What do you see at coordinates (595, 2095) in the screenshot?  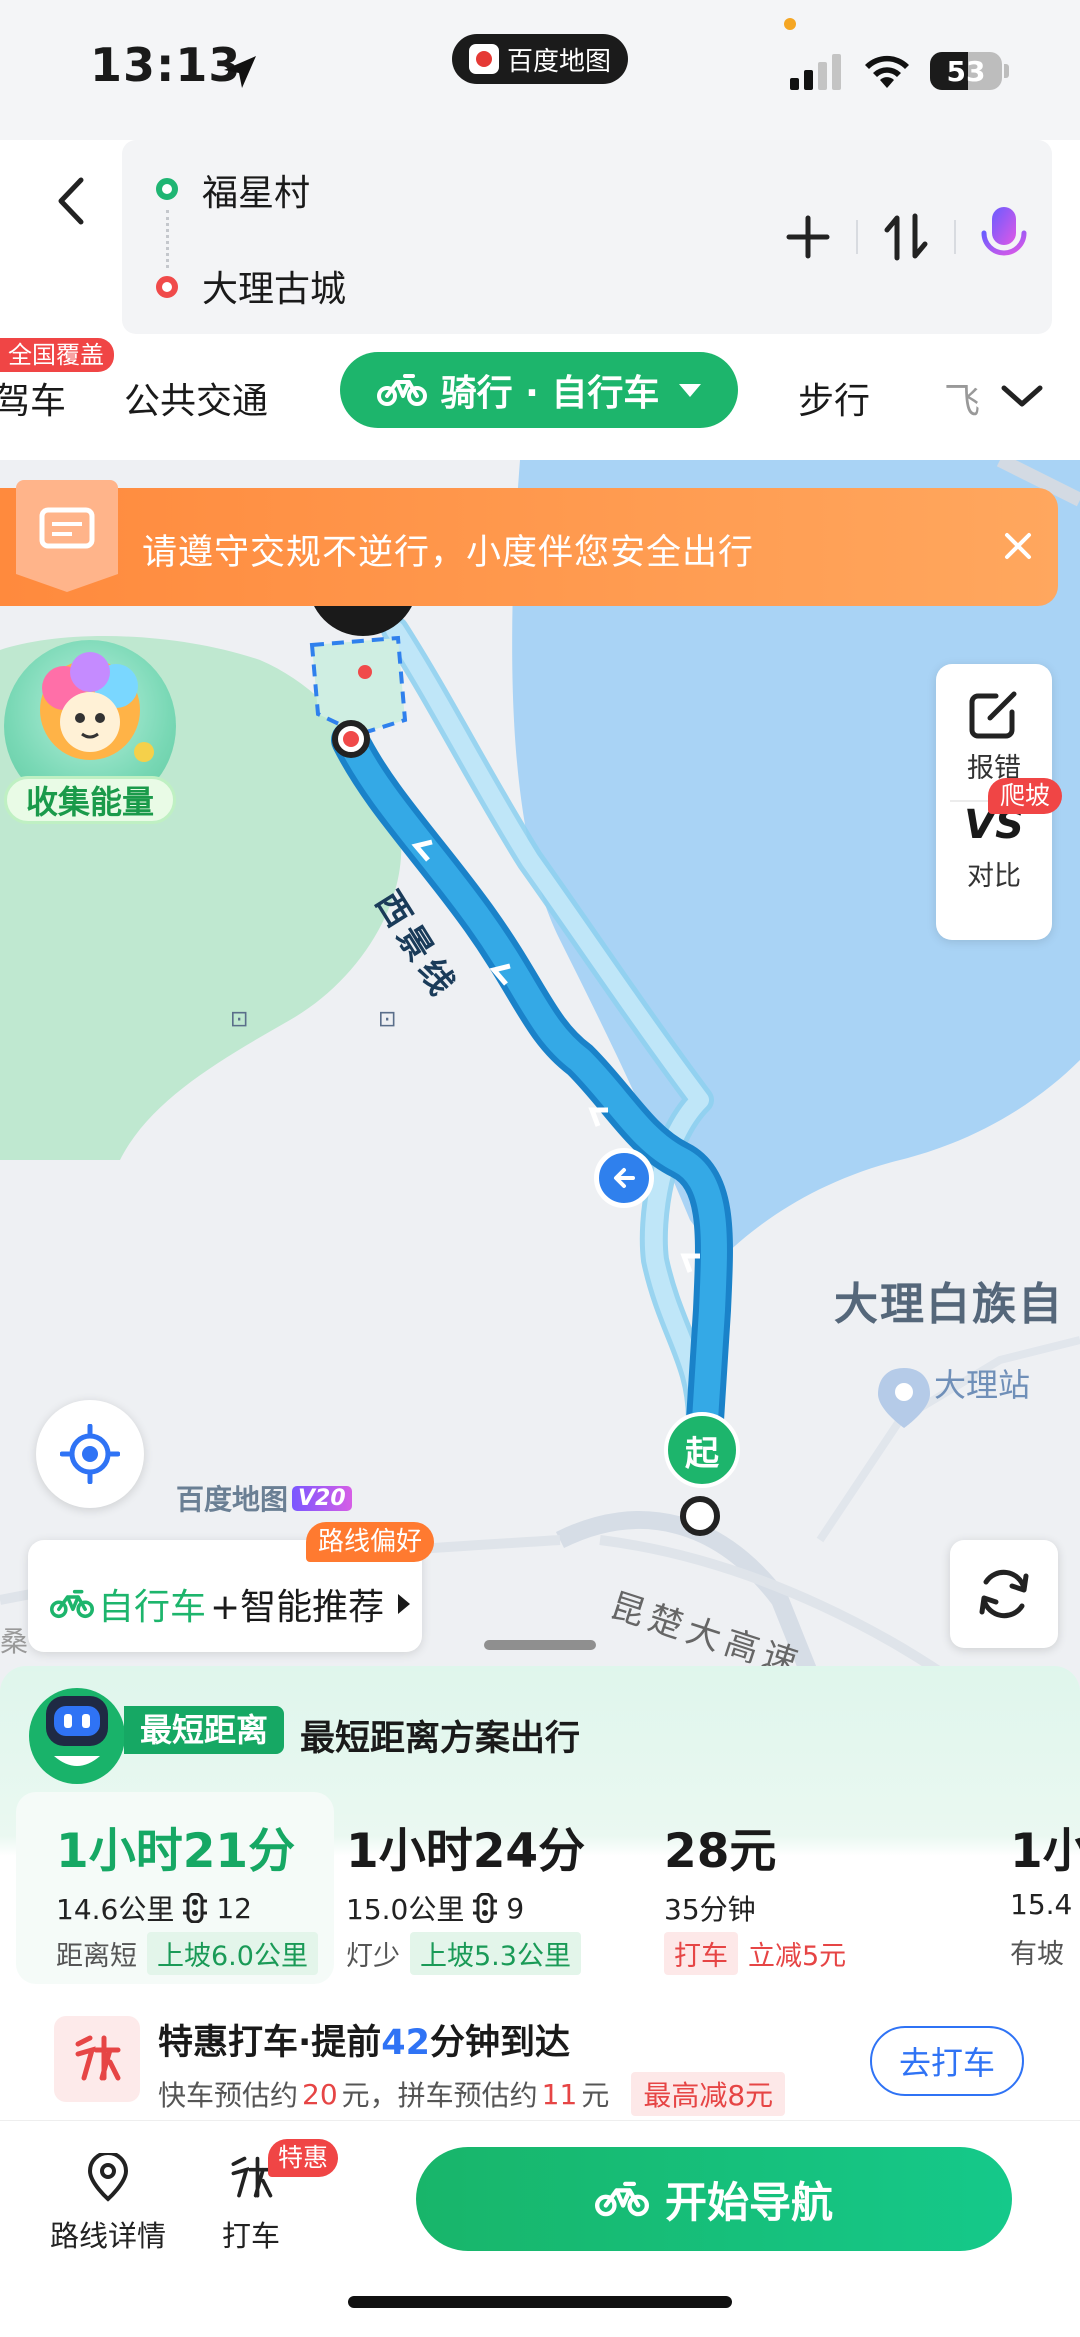 I see `taxi-sub-text: 元` at bounding box center [595, 2095].